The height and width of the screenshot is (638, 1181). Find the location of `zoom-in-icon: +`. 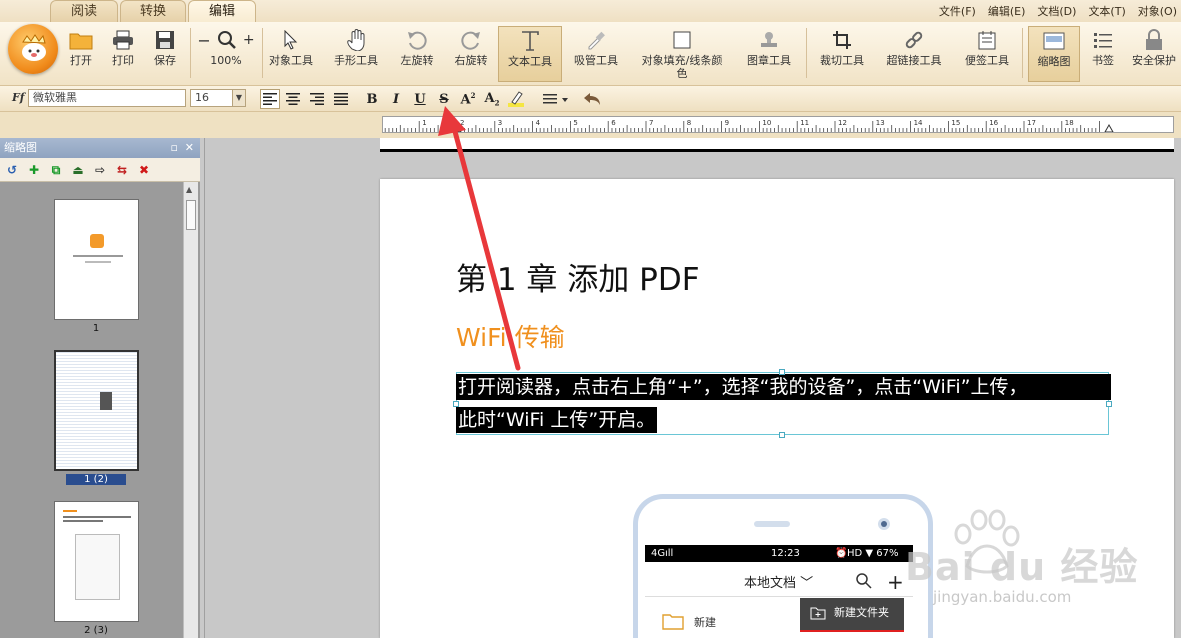

zoom-in-icon: + is located at coordinates (249, 40).